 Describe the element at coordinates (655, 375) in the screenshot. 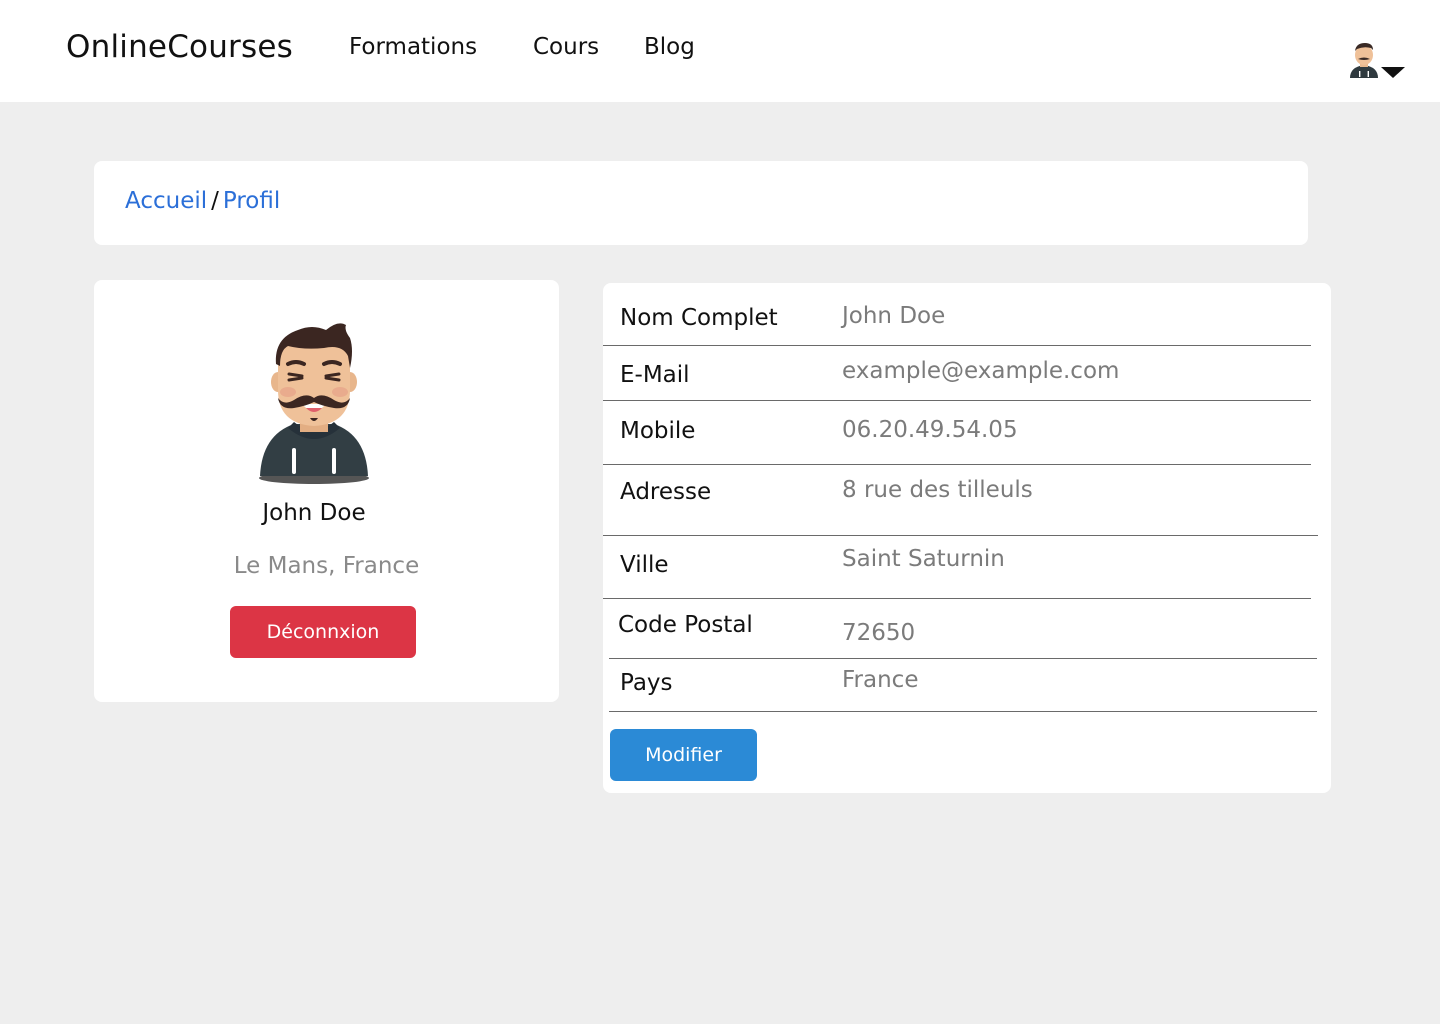

I see `detail-label-email: E-Mail` at that location.